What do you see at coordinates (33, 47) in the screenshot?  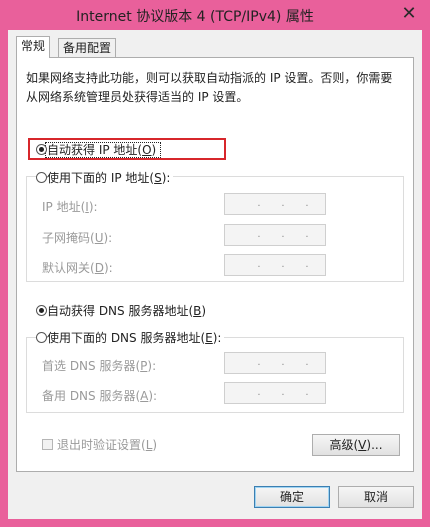 I see `tab-general: 常规` at bounding box center [33, 47].